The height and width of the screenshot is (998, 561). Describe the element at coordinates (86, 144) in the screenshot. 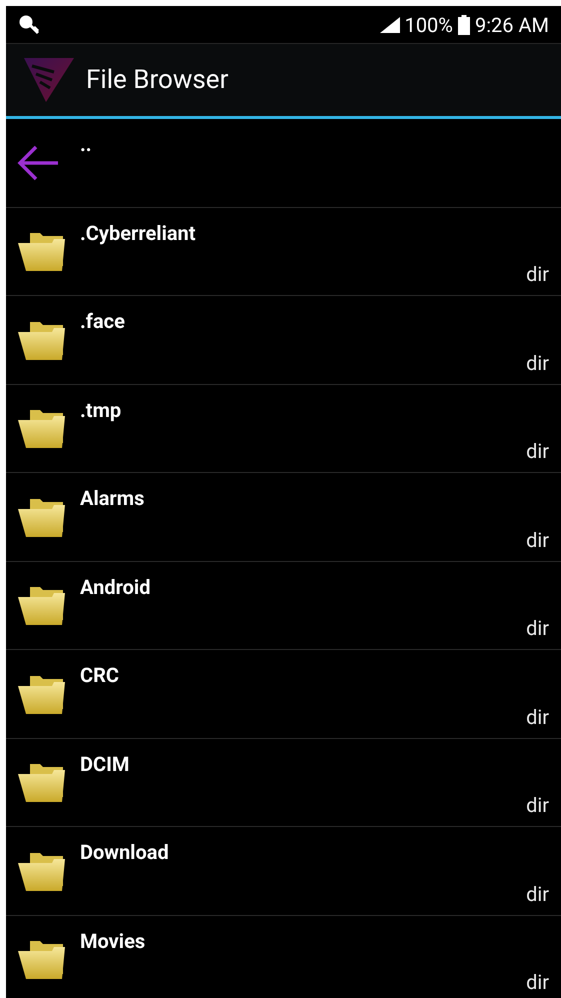

I see `file-name: ..` at that location.